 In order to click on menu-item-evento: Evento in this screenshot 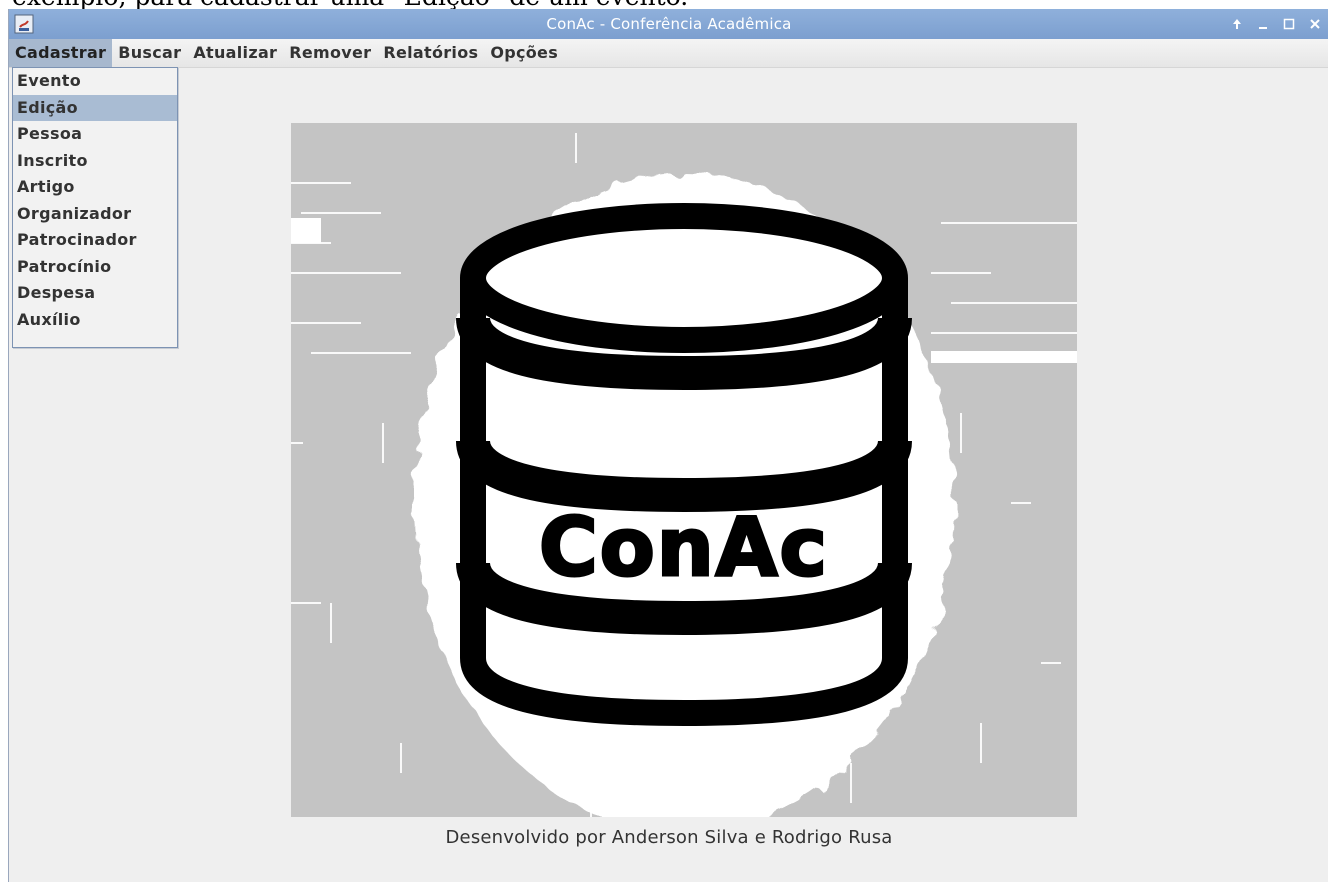, I will do `click(95, 81)`.